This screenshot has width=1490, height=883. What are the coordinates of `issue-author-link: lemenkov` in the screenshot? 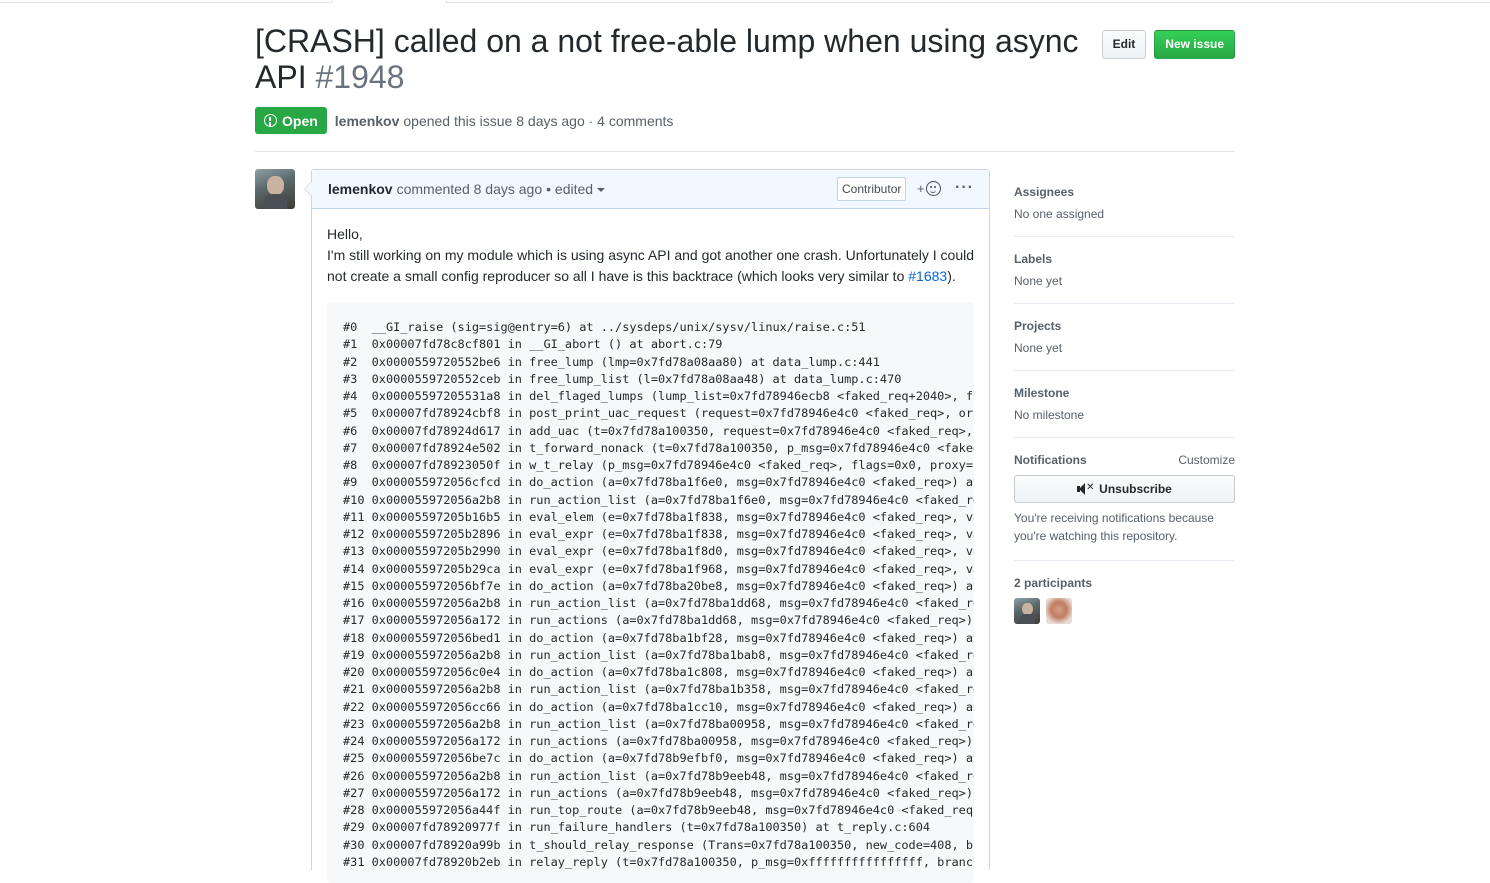 It's located at (367, 121).